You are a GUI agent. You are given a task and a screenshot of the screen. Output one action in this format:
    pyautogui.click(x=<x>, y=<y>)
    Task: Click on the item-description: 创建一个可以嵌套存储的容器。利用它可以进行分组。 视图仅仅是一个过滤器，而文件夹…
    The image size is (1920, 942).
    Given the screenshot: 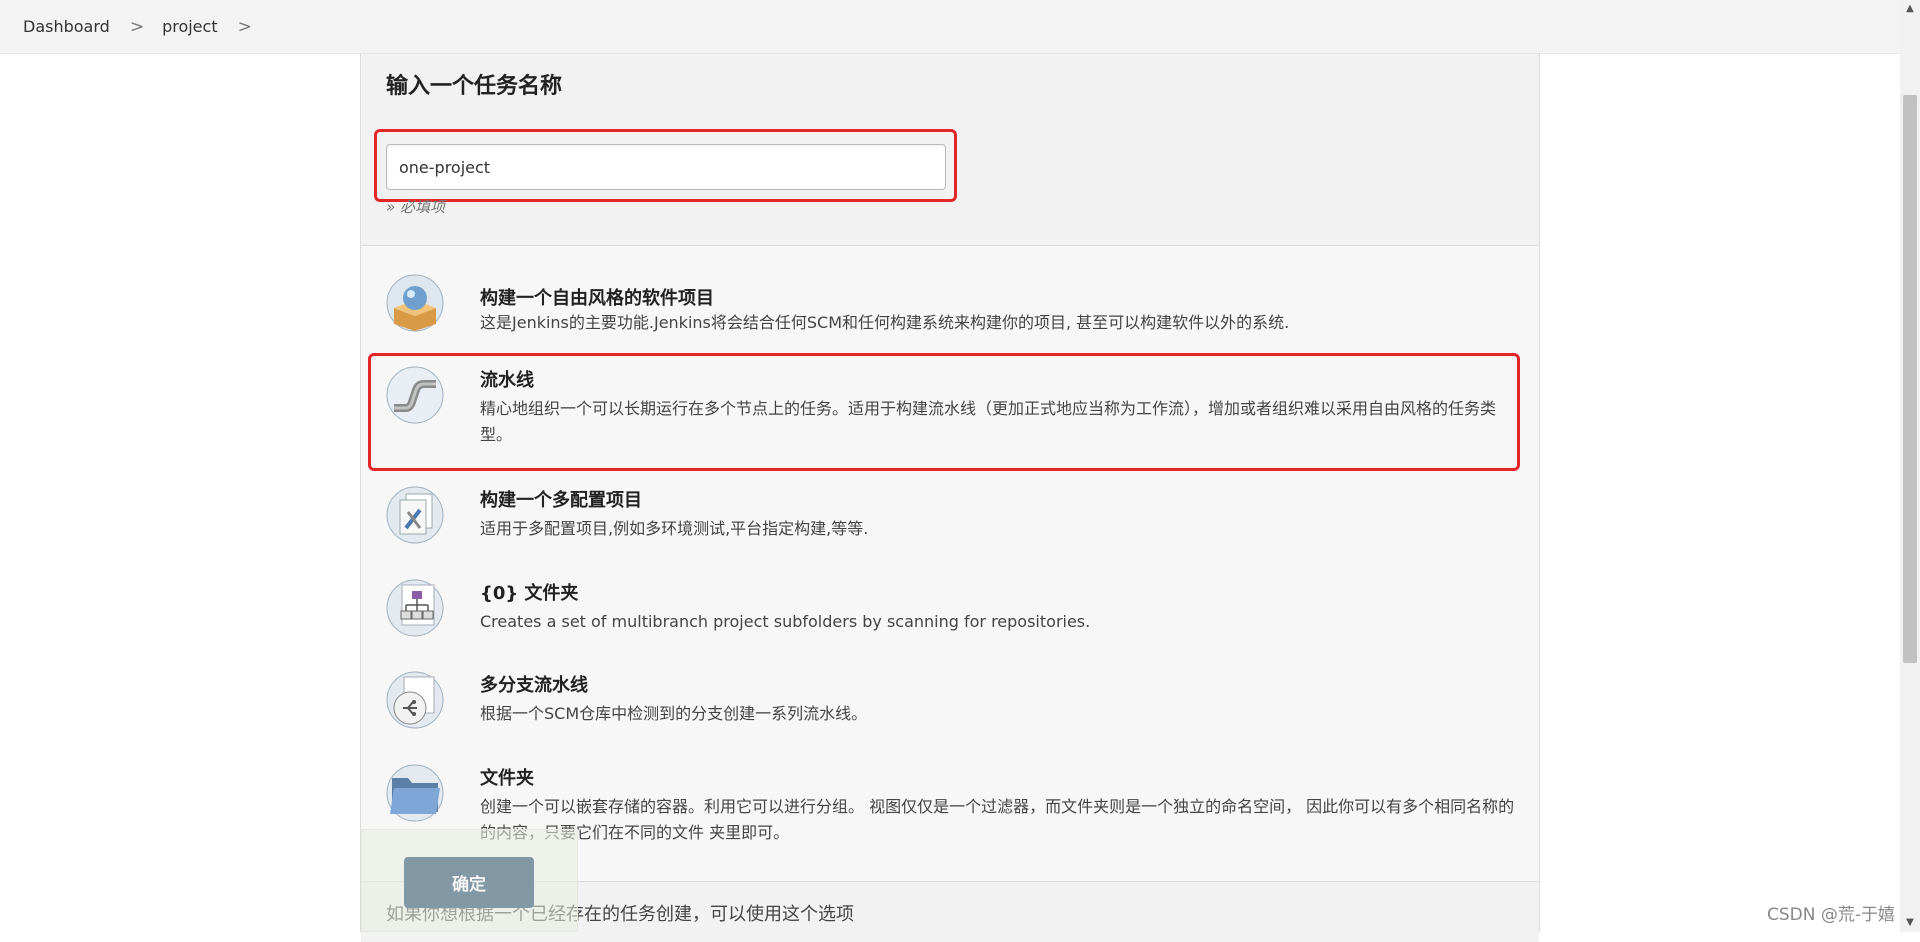 What is the action you would take?
    pyautogui.click(x=997, y=819)
    